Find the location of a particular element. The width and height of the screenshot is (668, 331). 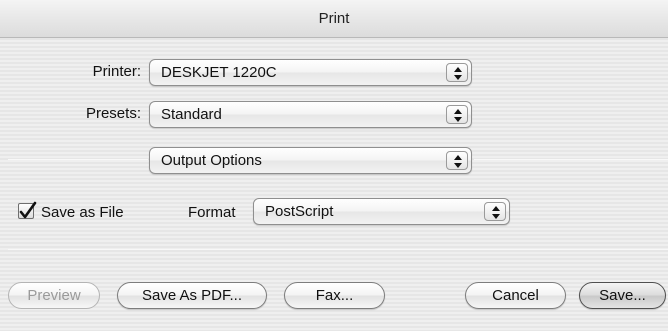

printer-popup: DESKJET 1220C is located at coordinates (310, 72).